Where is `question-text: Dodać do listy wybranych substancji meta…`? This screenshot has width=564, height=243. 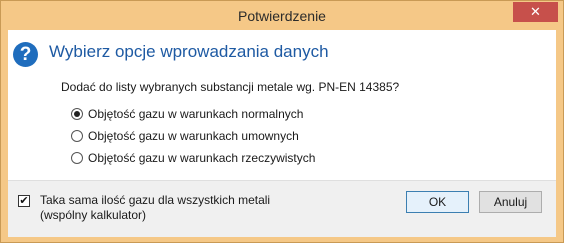 question-text: Dodać do listy wybranych substancji meta… is located at coordinates (230, 87).